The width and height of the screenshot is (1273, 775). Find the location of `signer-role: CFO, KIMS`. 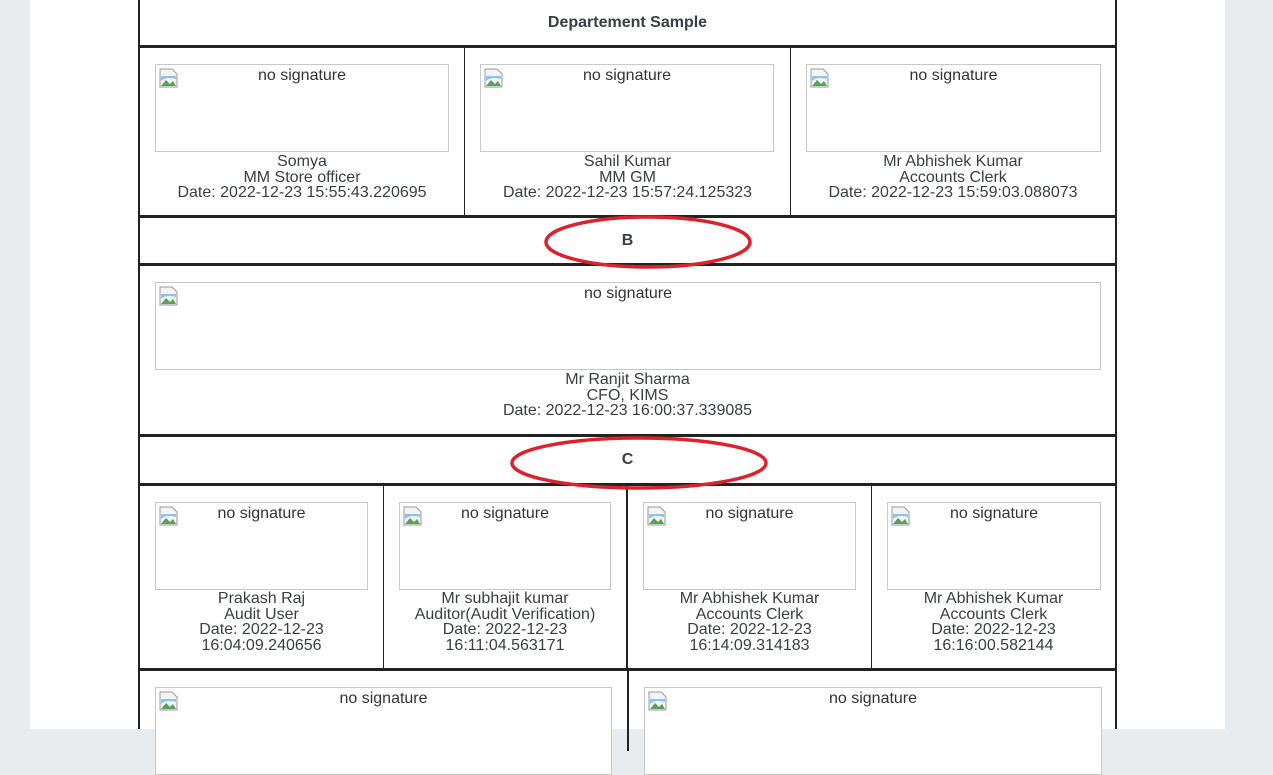

signer-role: CFO, KIMS is located at coordinates (627, 395).